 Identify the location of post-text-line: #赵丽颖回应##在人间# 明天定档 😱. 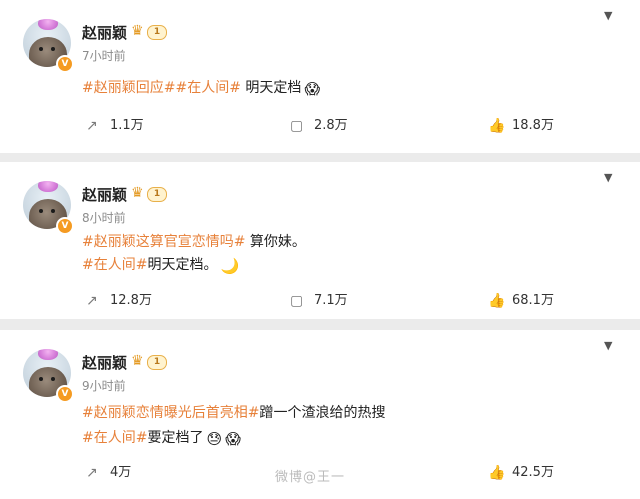
(201, 87).